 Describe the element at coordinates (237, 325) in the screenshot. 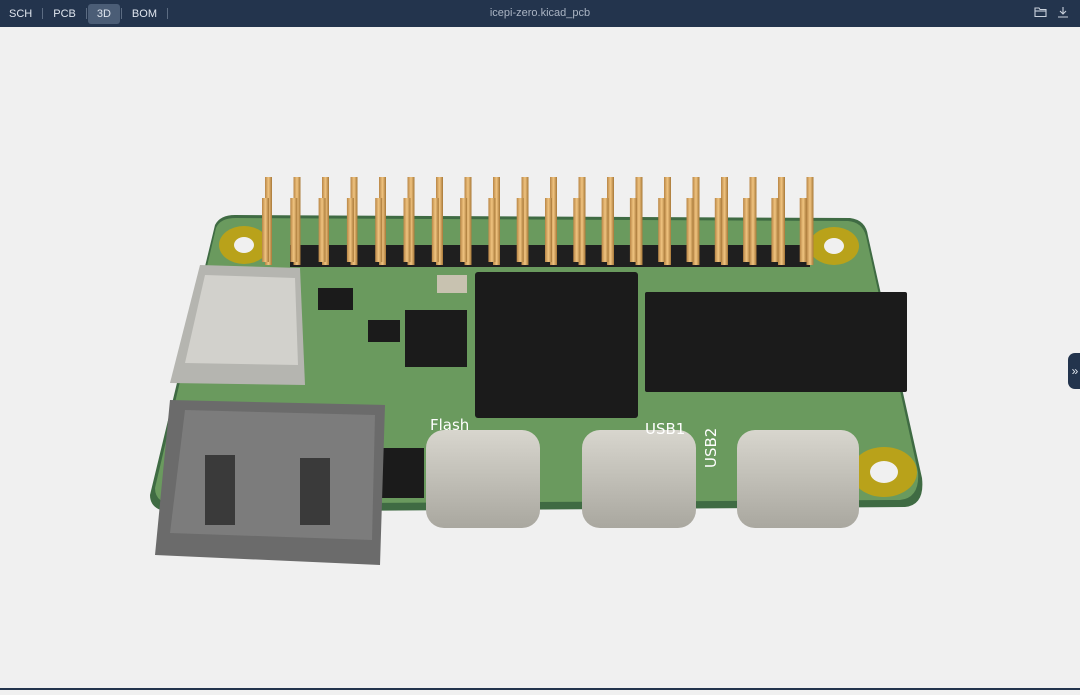

I see `sd-card-slot` at that location.